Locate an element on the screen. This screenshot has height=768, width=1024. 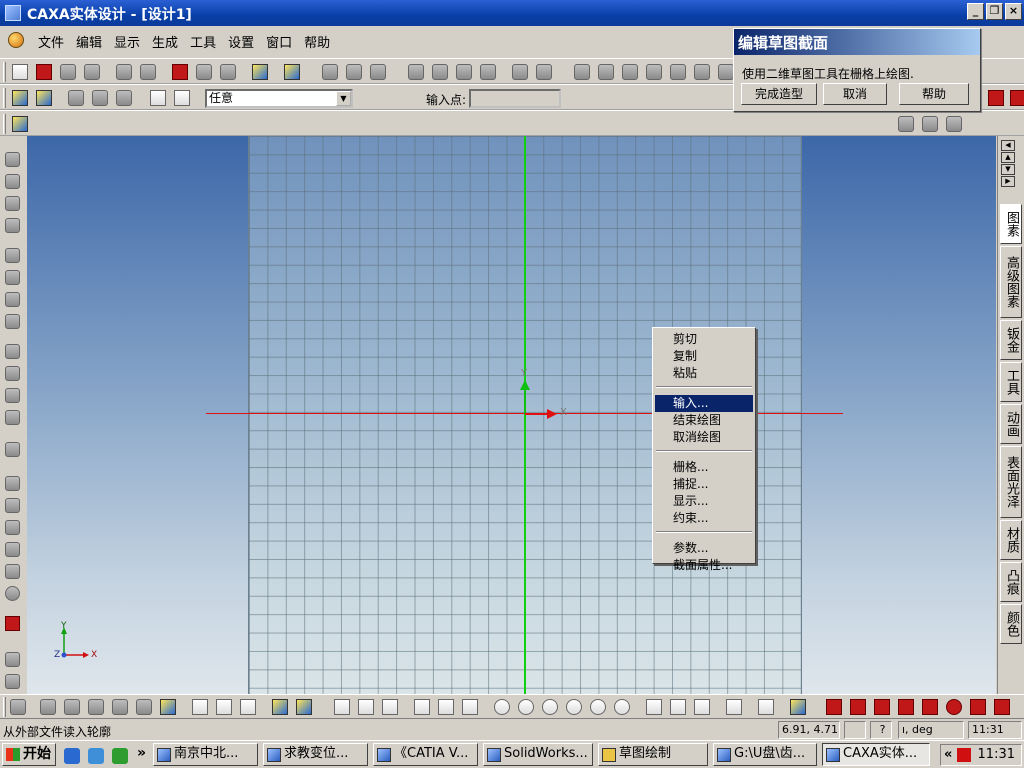
part-4-icon is located at coordinates (12, 549).